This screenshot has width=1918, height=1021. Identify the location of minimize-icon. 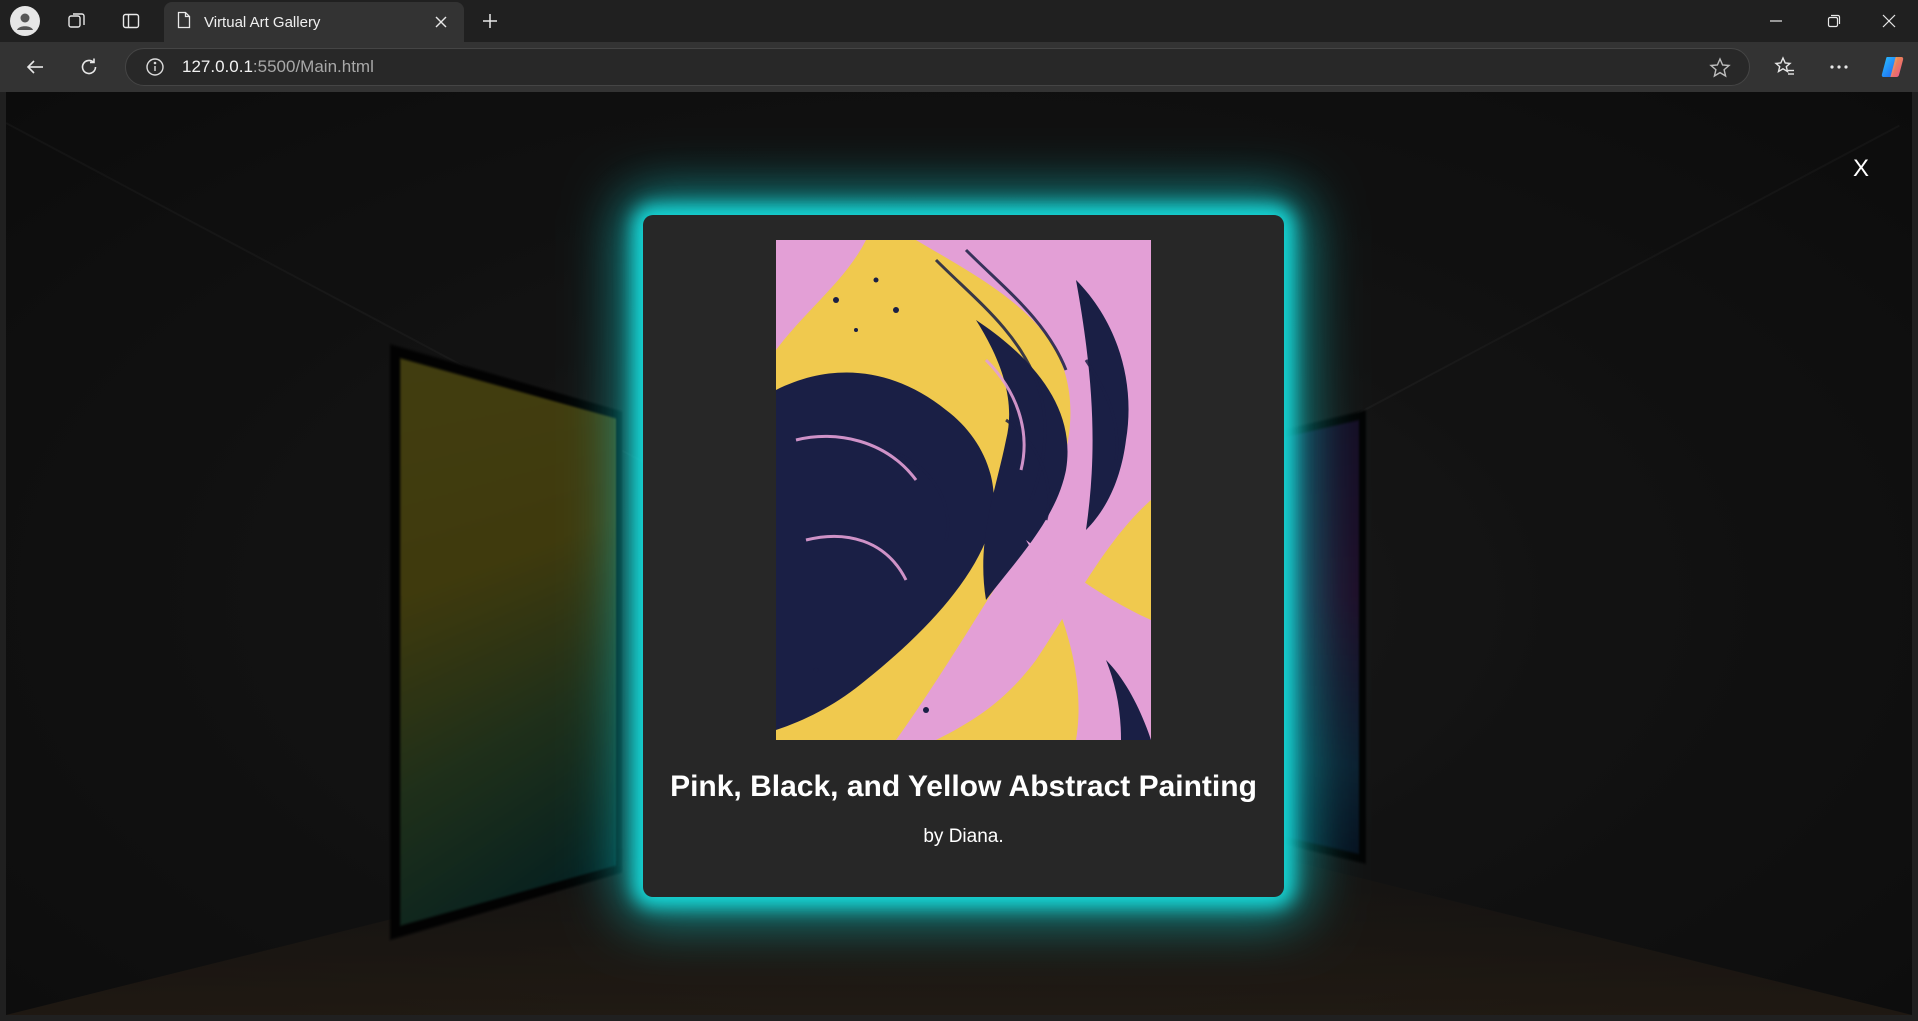
(1776, 21).